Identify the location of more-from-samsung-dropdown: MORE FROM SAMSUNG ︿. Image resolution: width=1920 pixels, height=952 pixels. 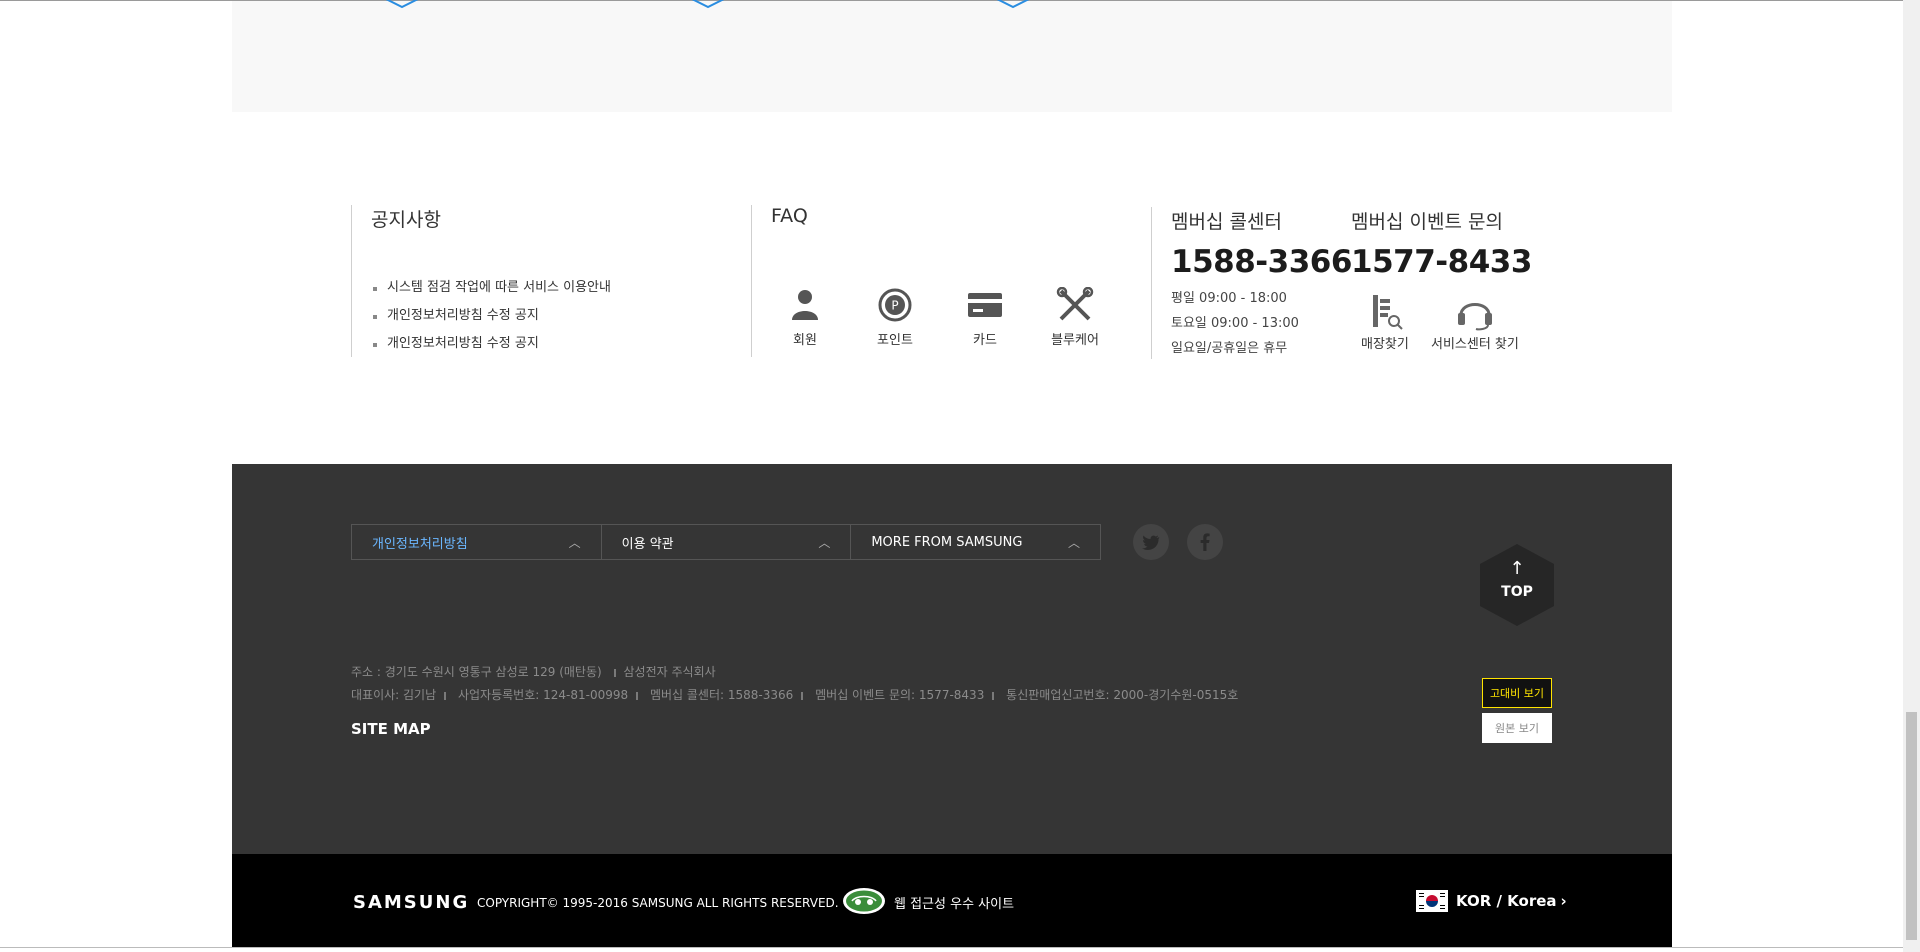
(975, 542).